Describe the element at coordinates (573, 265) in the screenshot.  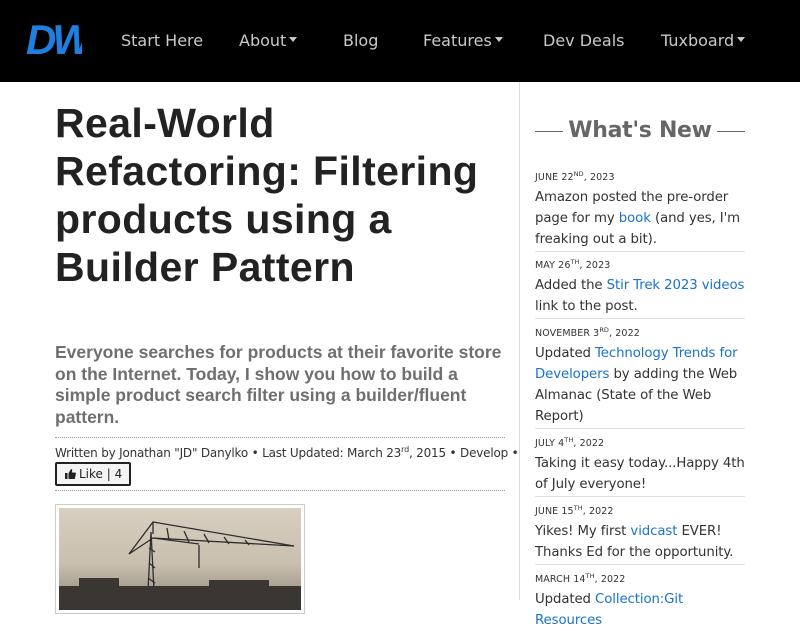
I see `news-date: May 26th, 2023` at that location.